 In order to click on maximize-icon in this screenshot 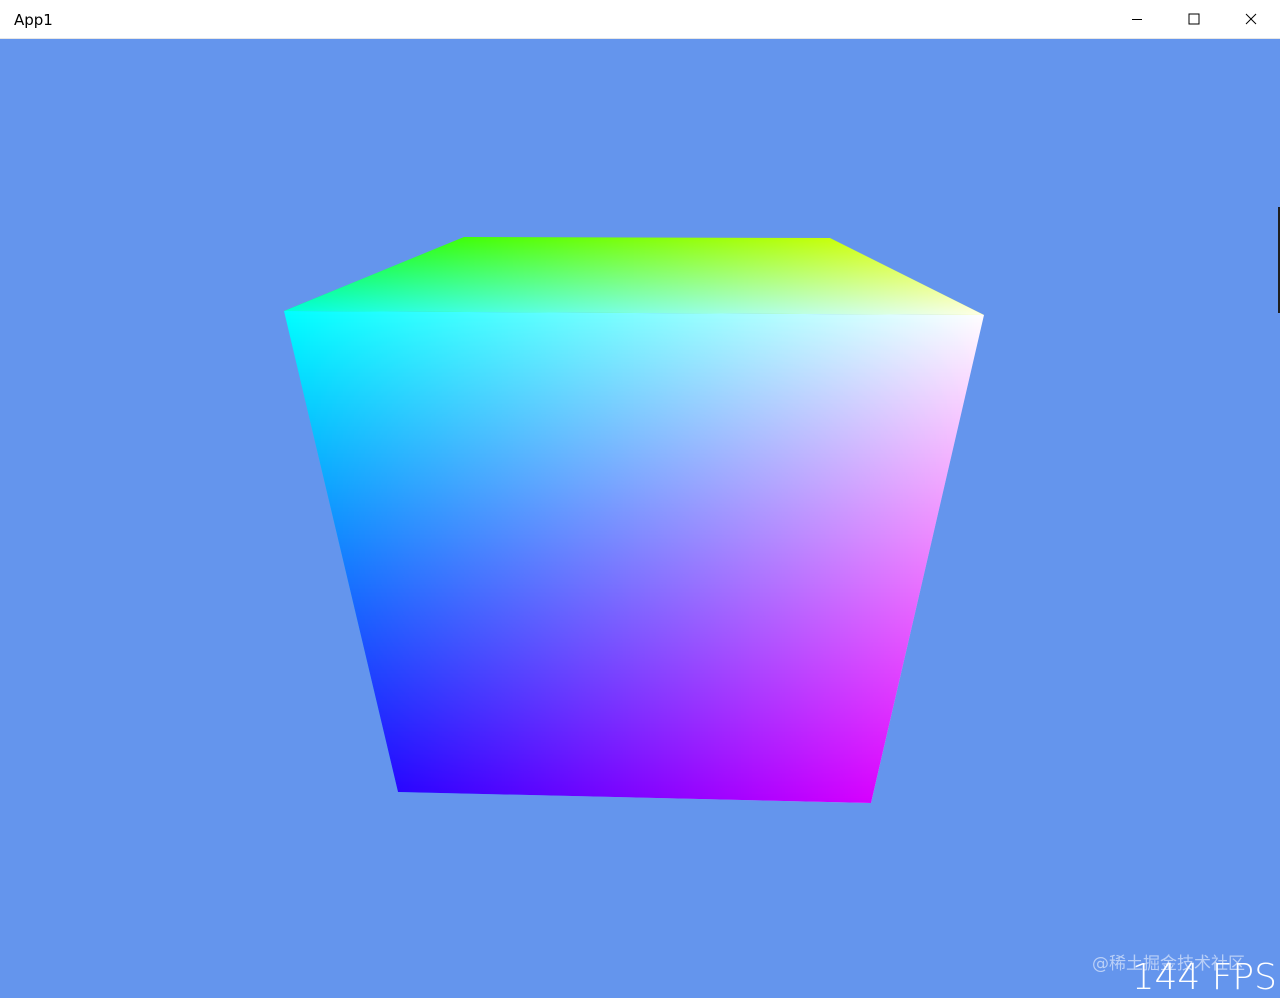, I will do `click(1193, 19)`.